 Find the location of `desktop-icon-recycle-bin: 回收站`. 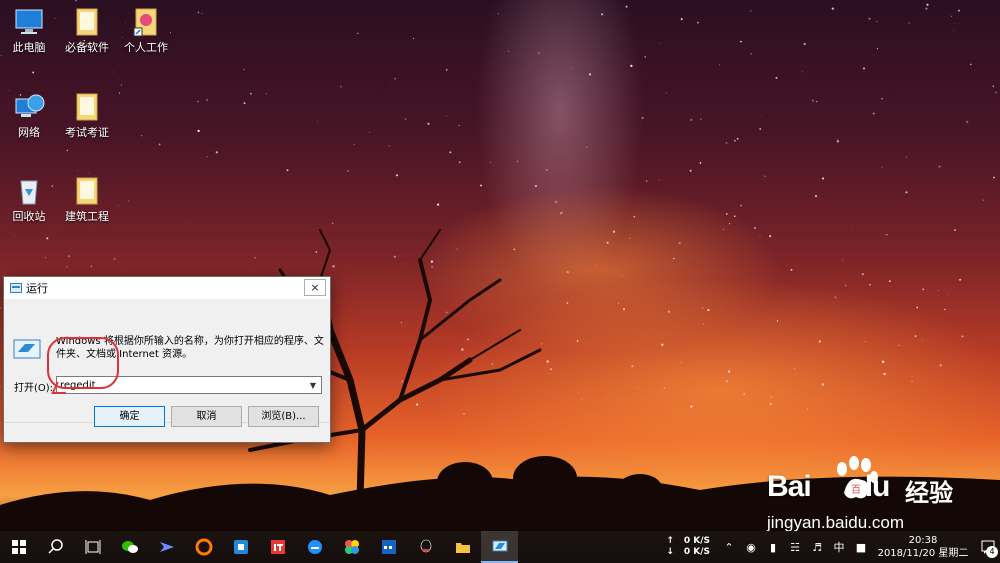

desktop-icon-recycle-bin: 回收站 is located at coordinates (29, 199).